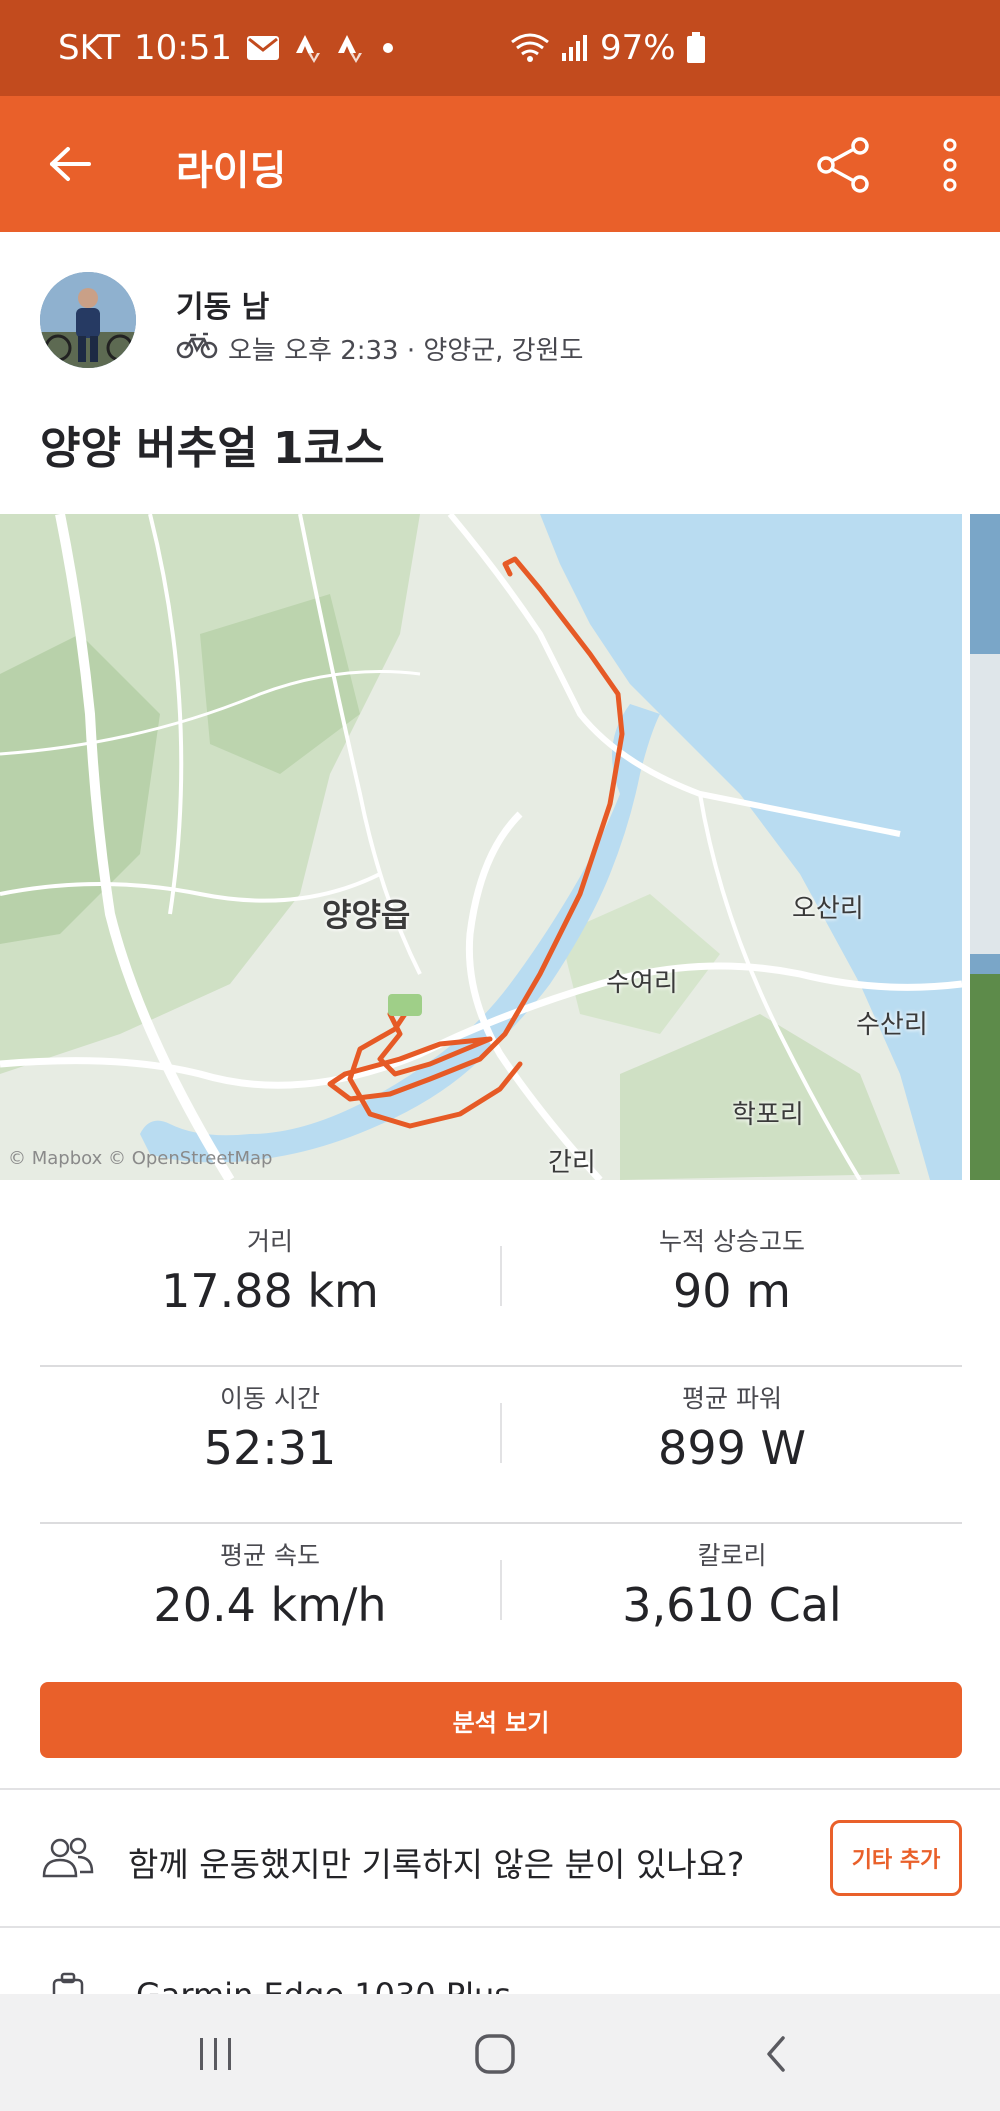 Image resolution: width=1000 pixels, height=2111 pixels. I want to click on recent-apps-button, so click(216, 2054).